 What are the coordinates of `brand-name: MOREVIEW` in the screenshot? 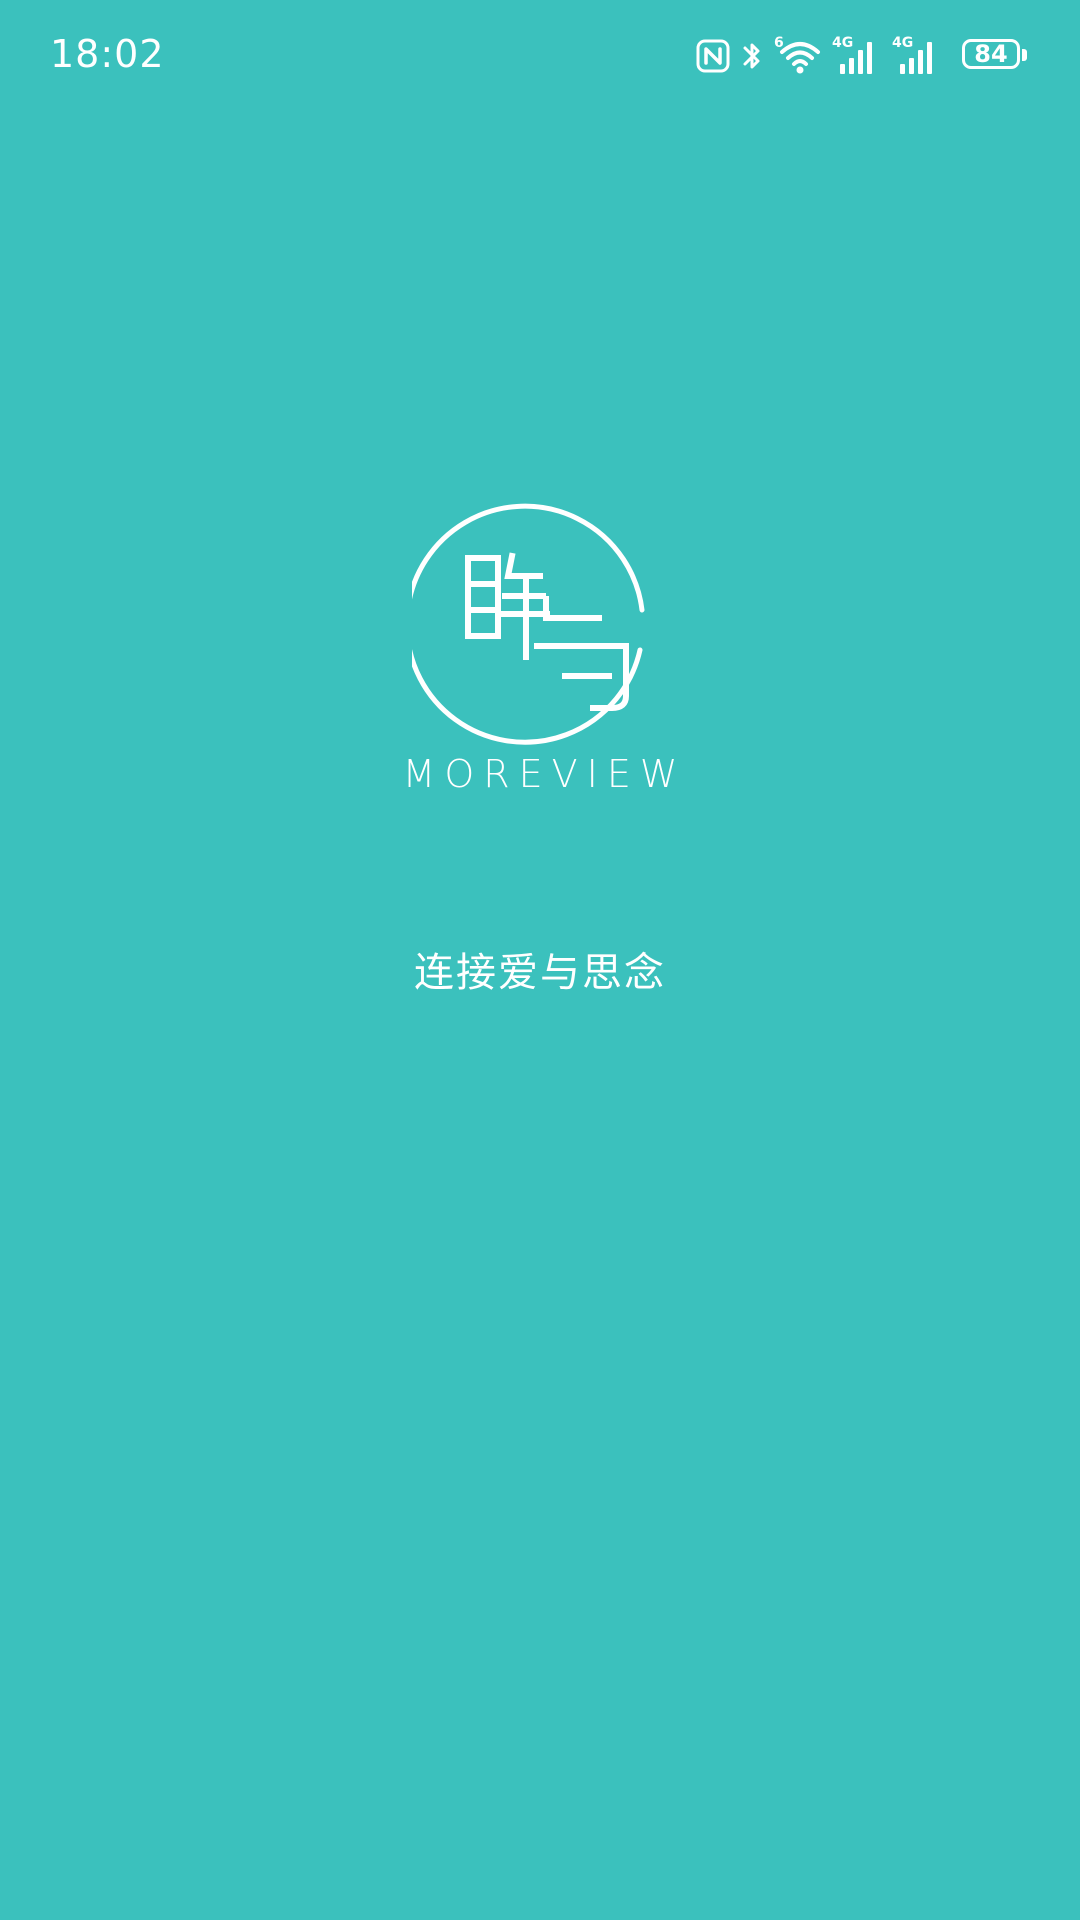 It's located at (544, 774).